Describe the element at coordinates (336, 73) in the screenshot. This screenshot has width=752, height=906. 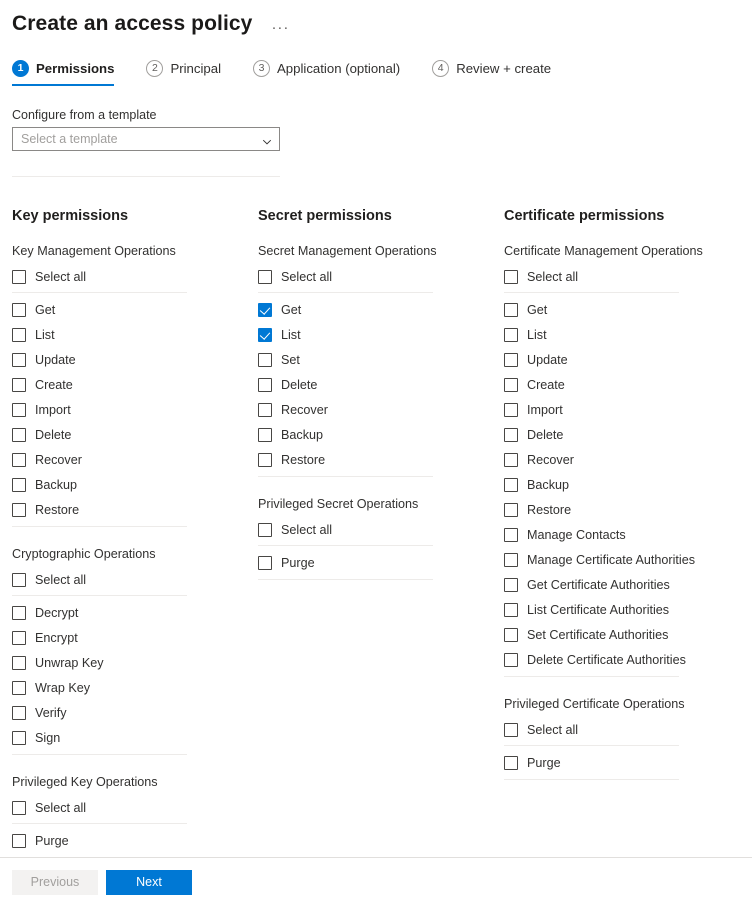
I see `wizard-tab-application-optional: 3 Application (optional)` at that location.